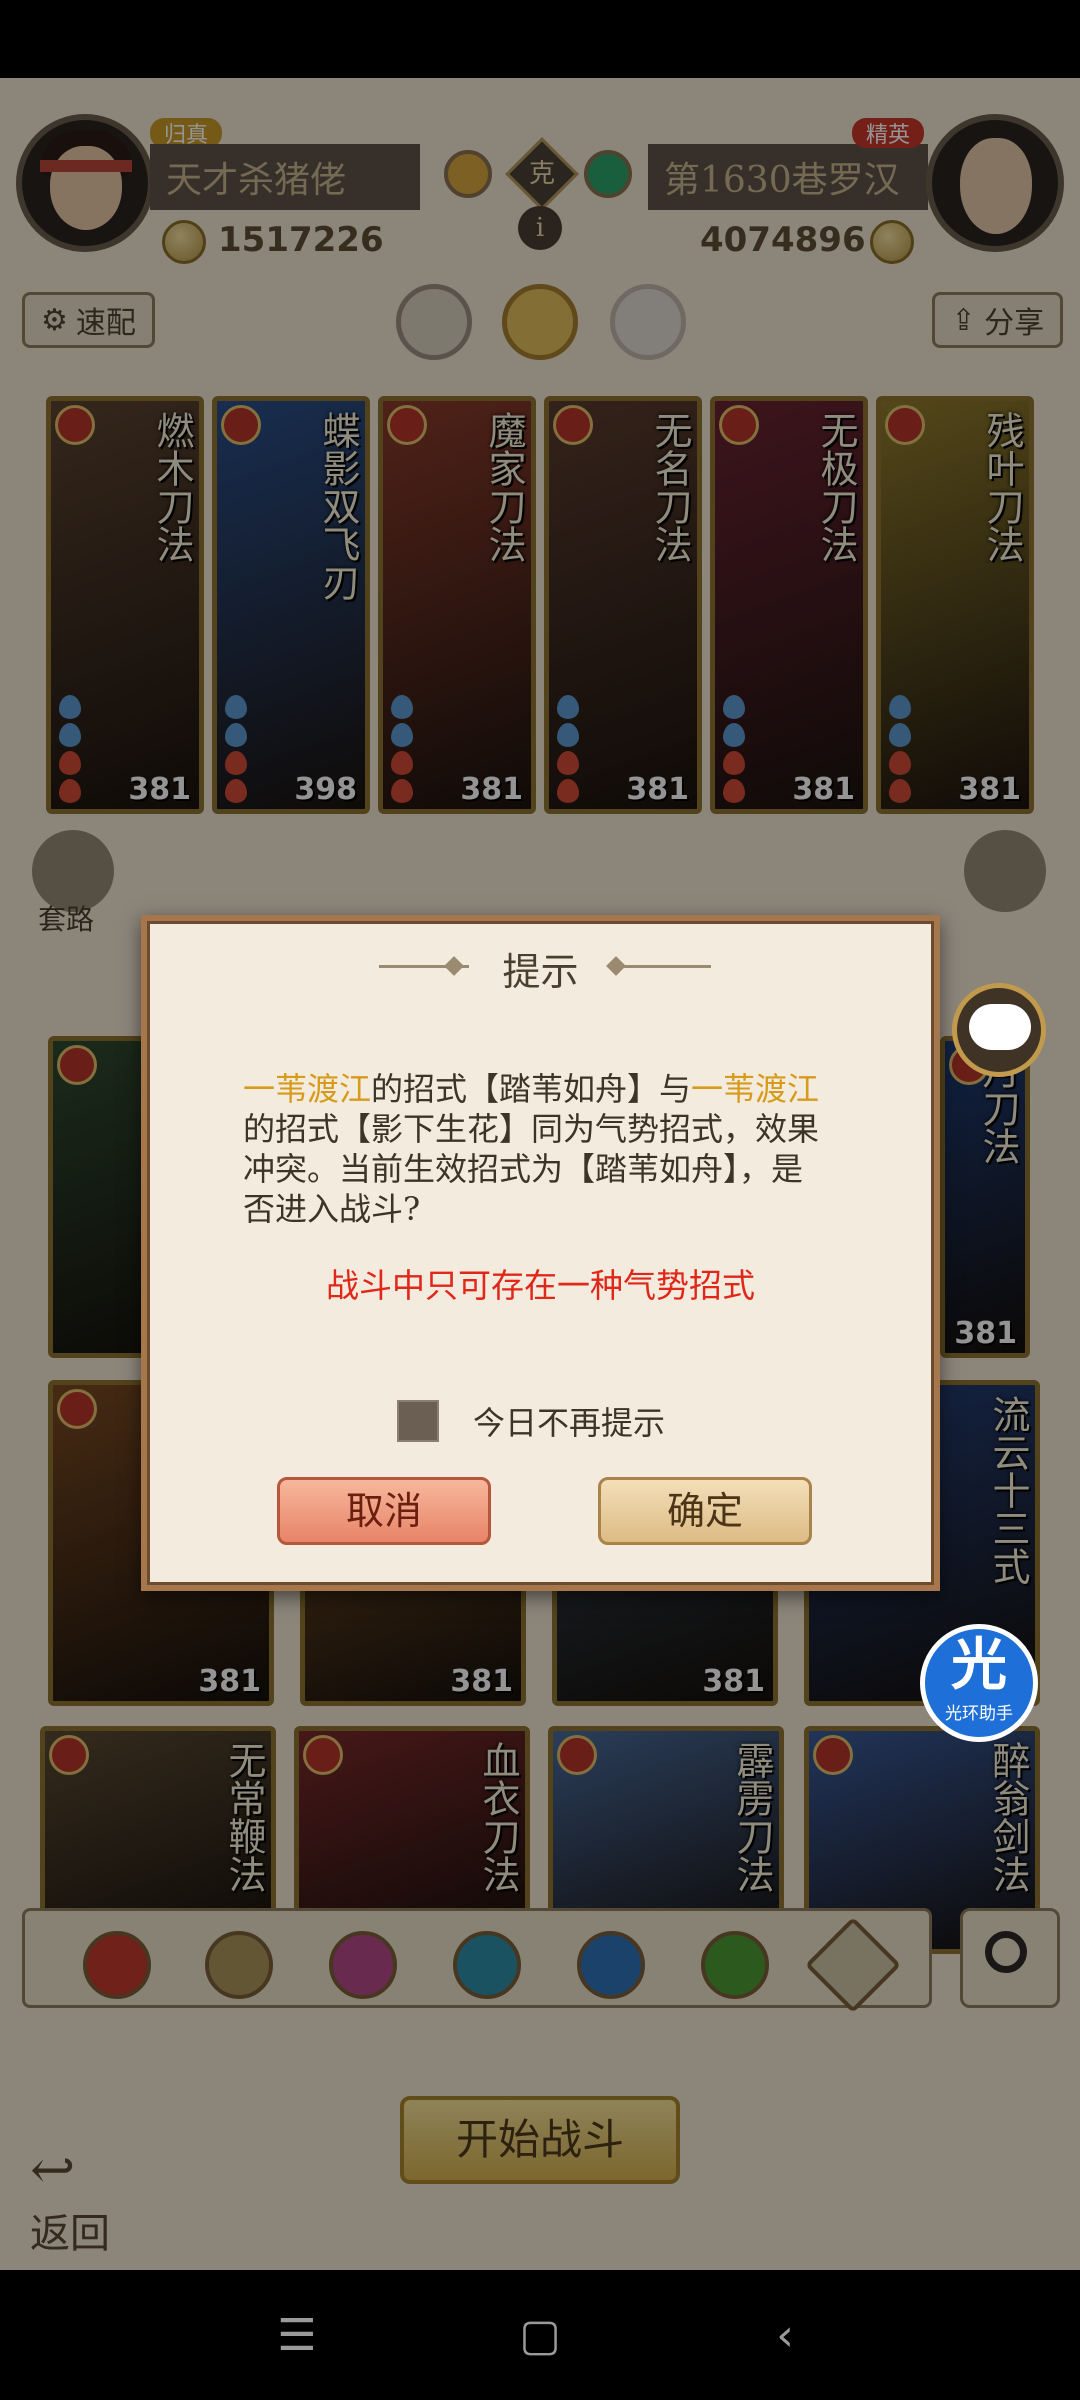 The height and width of the screenshot is (2400, 1080). What do you see at coordinates (999, 1030) in the screenshot?
I see `chat-bubble-icon` at bounding box center [999, 1030].